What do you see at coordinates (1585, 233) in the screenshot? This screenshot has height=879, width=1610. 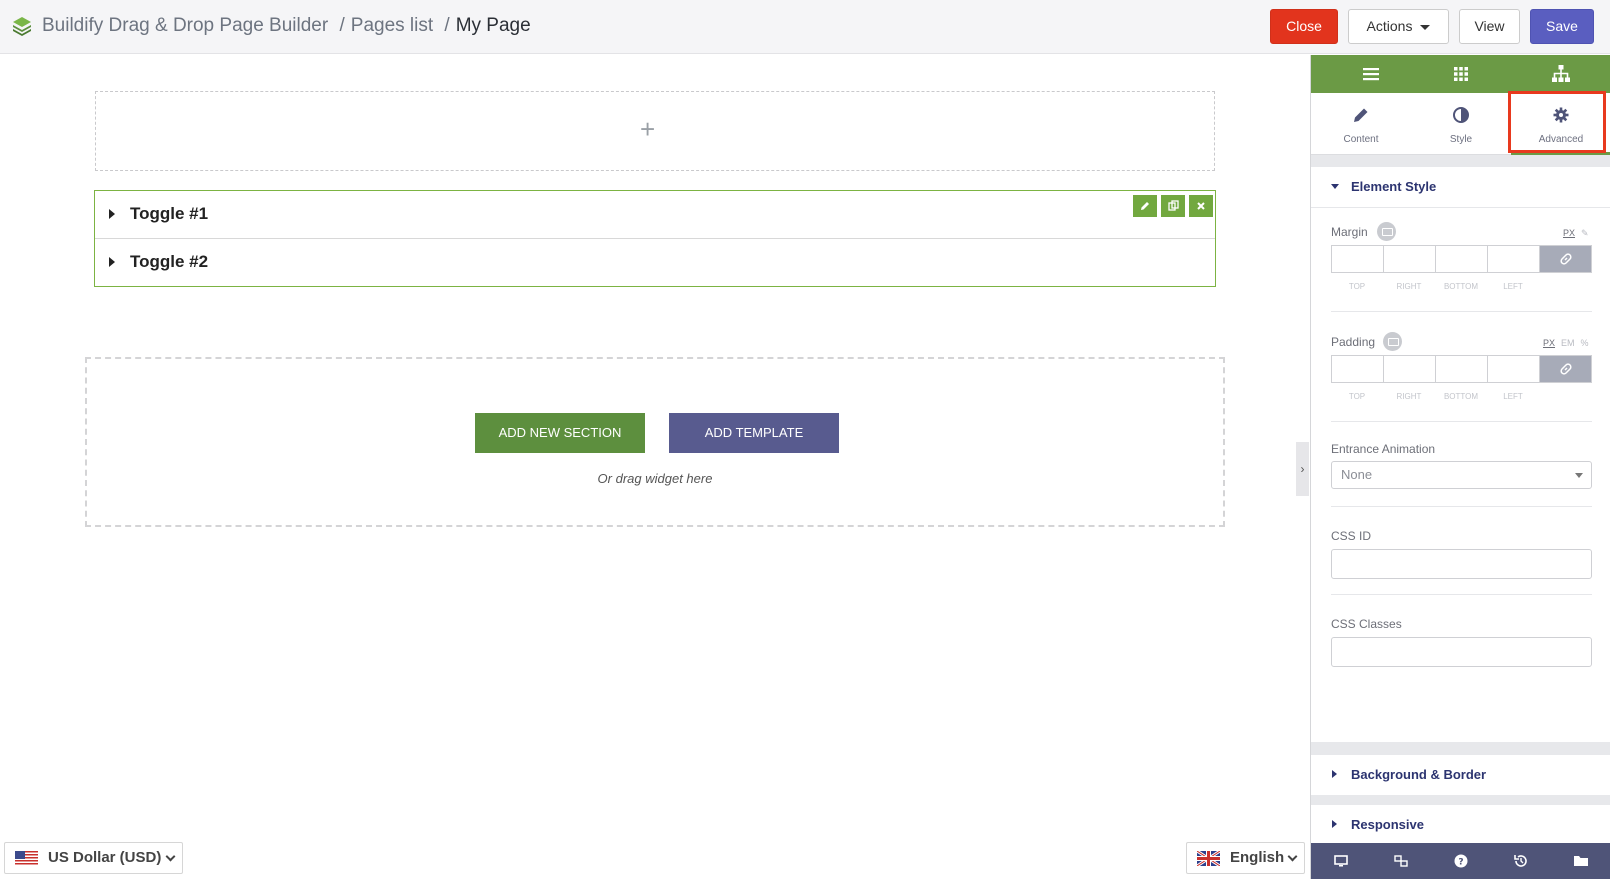 I see `percent-icon: ✎` at bounding box center [1585, 233].